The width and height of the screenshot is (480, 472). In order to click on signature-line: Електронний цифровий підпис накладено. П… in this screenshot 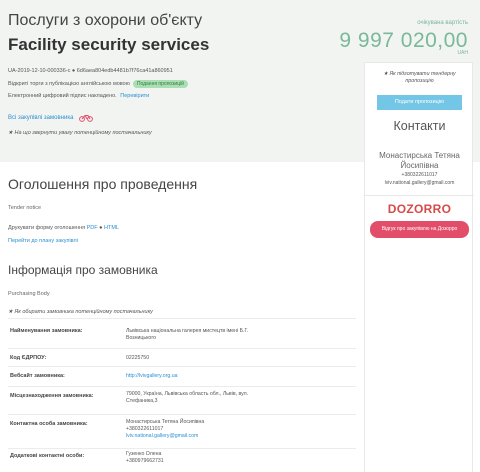, I will do `click(78, 96)`.